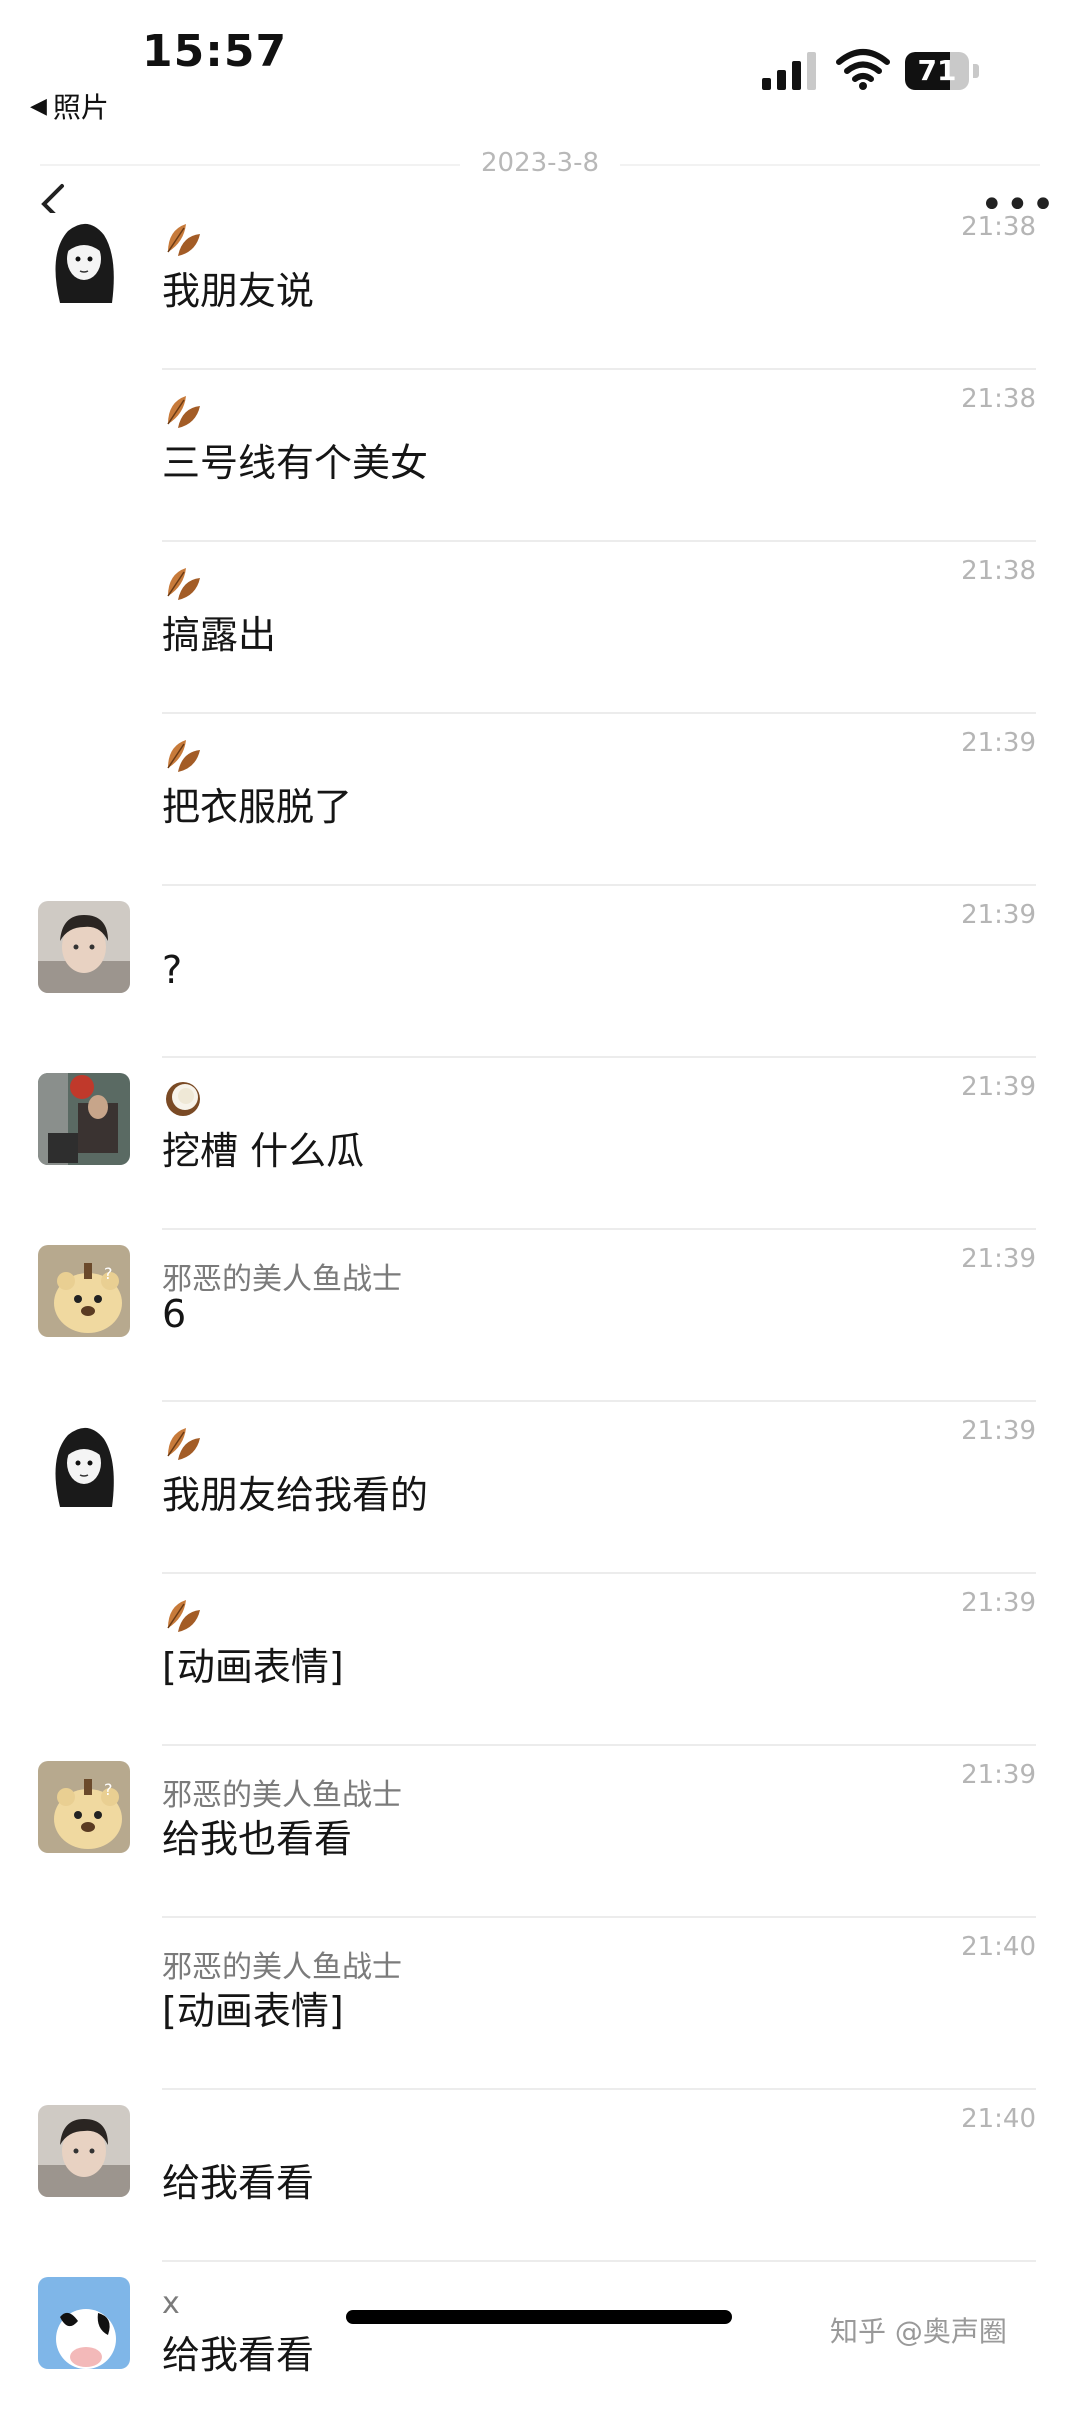  Describe the element at coordinates (295, 463) in the screenshot. I see `message-text: 三号线有个美女` at that location.